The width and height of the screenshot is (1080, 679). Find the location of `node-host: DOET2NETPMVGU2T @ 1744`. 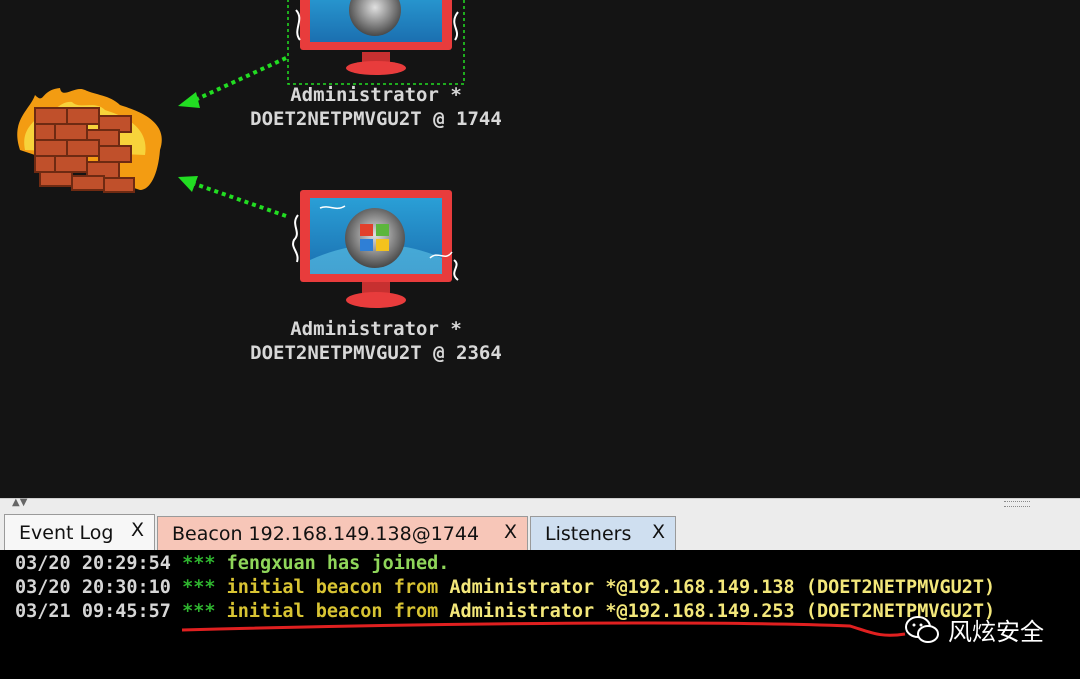

node-host: DOET2NETPMVGU2T @ 1744 is located at coordinates (376, 119).